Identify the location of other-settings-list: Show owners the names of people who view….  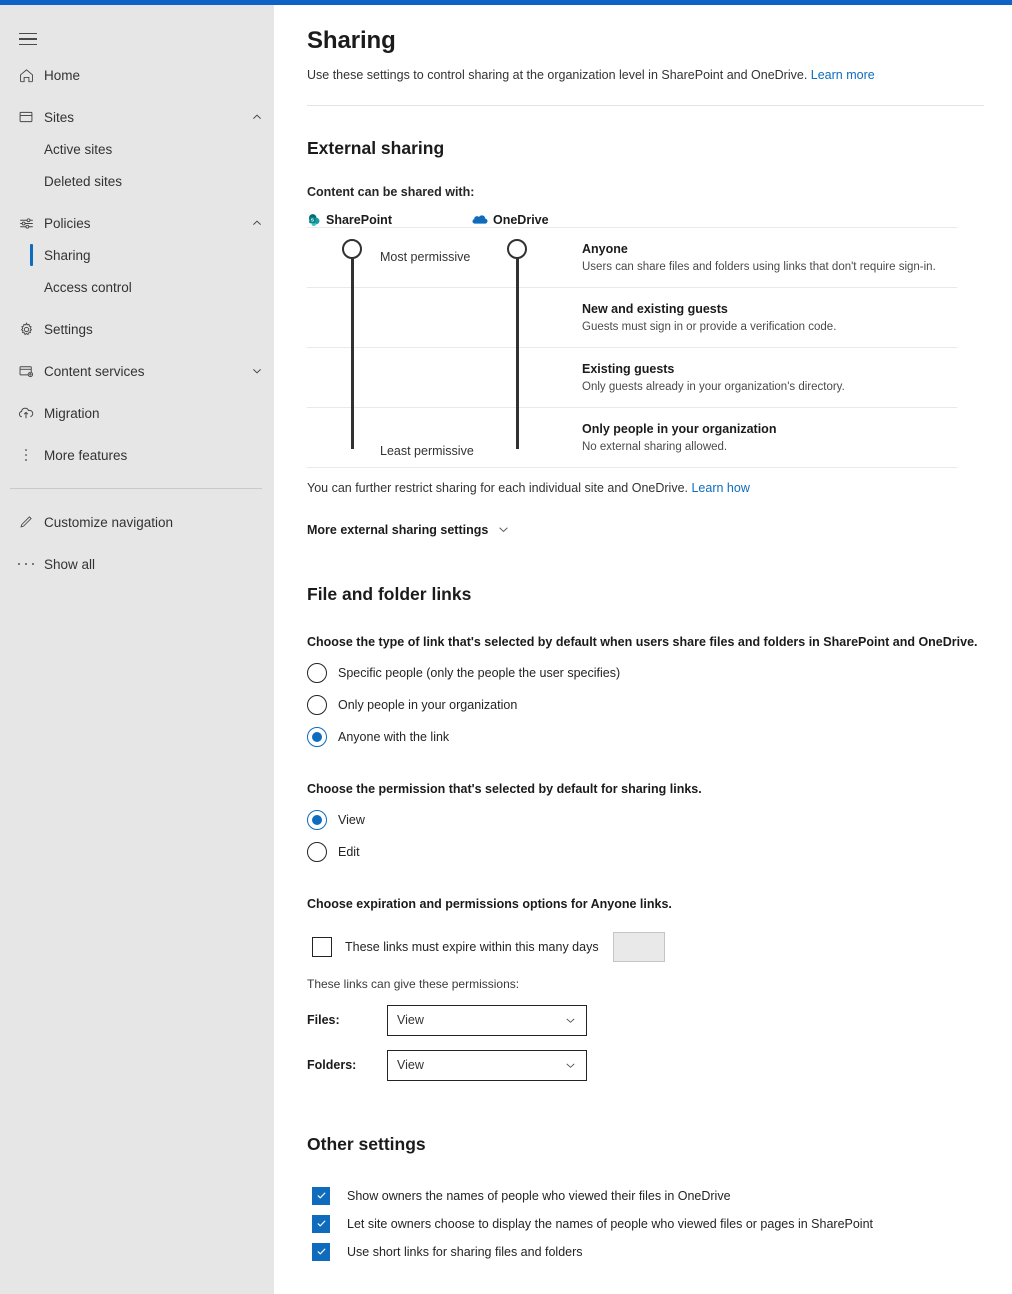
(659, 1224).